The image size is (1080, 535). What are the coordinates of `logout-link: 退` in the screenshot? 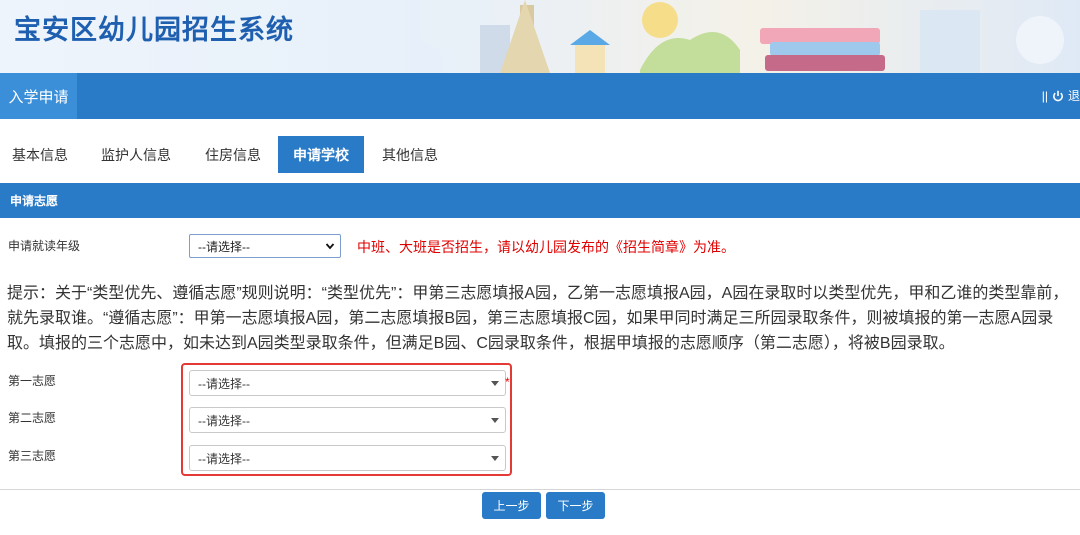 It's located at (1074, 95).